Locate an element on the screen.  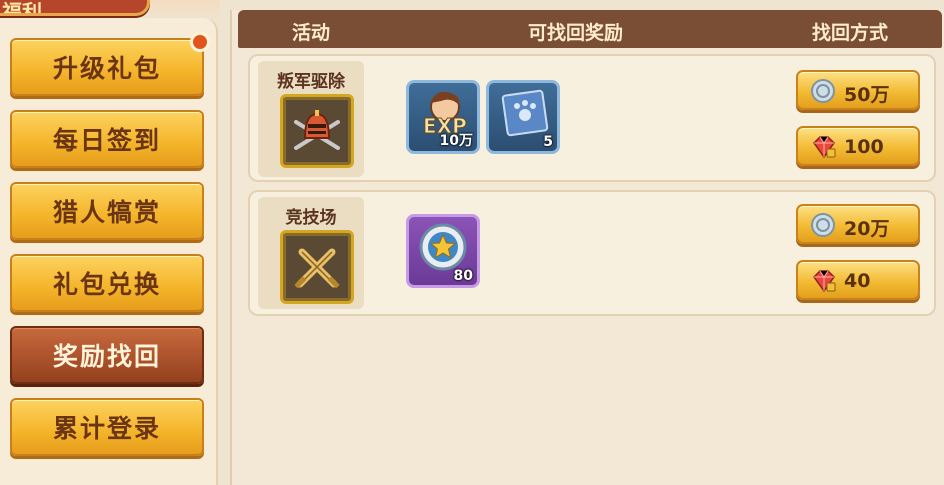
sidebar-item-cumulative-login: 累计登录 is located at coordinates (107, 427).